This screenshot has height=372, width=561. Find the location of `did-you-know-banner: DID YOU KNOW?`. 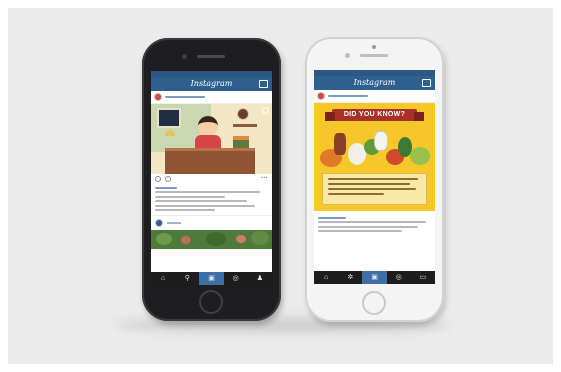

did-you-know-banner: DID YOU KNOW? is located at coordinates (374, 115).